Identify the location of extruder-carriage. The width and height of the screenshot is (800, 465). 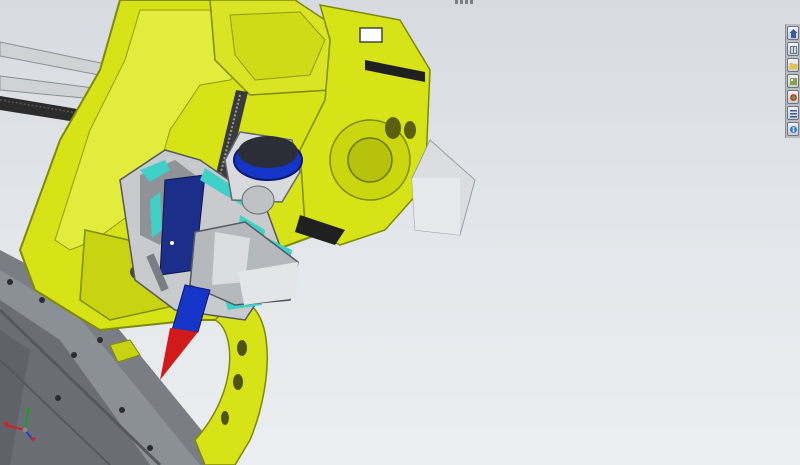
(211, 255).